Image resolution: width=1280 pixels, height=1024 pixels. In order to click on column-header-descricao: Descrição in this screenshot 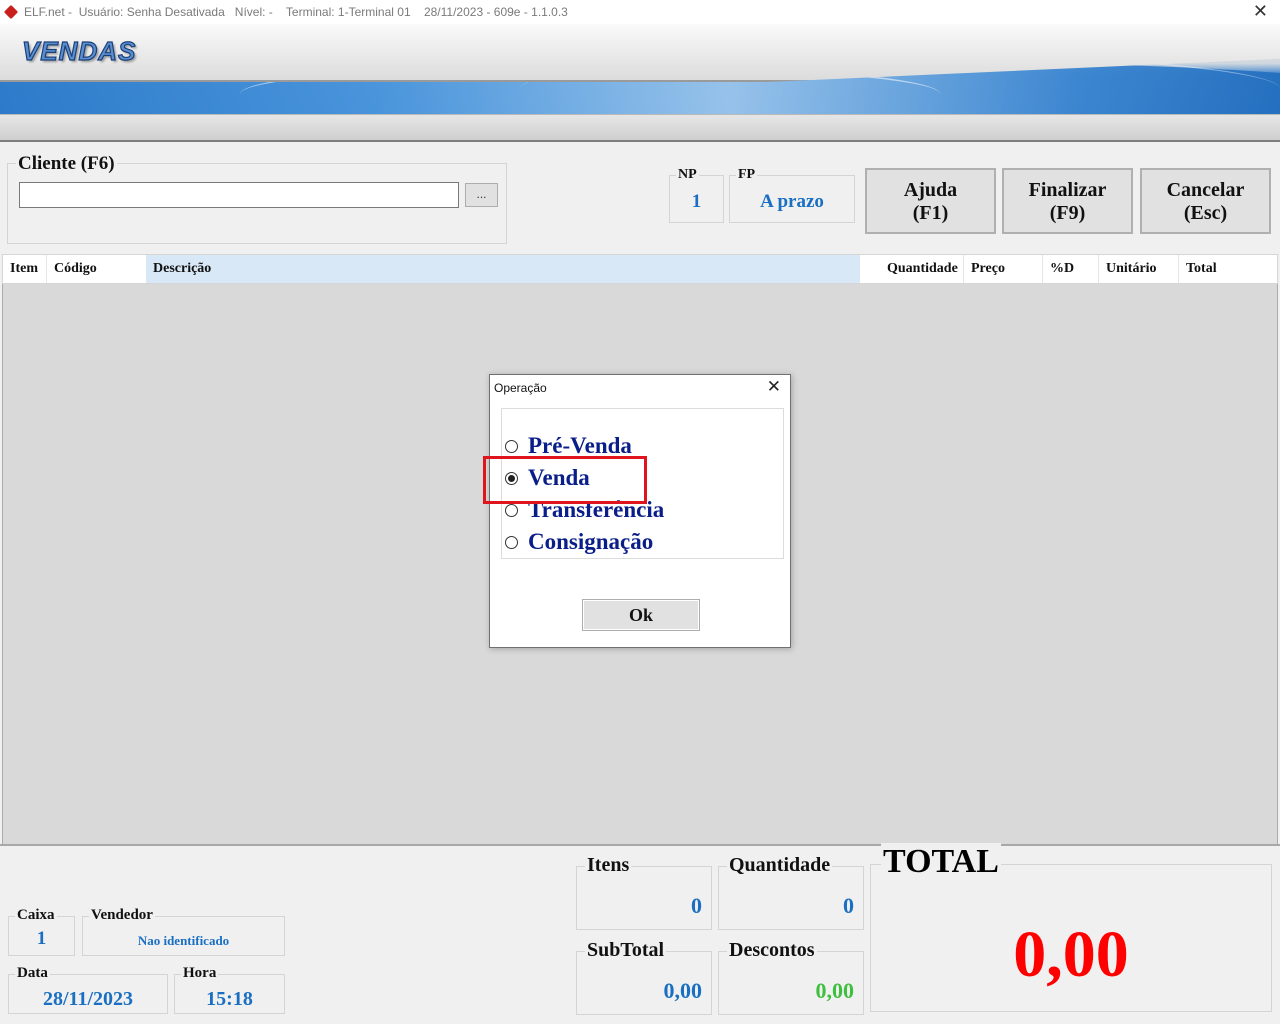, I will do `click(503, 269)`.